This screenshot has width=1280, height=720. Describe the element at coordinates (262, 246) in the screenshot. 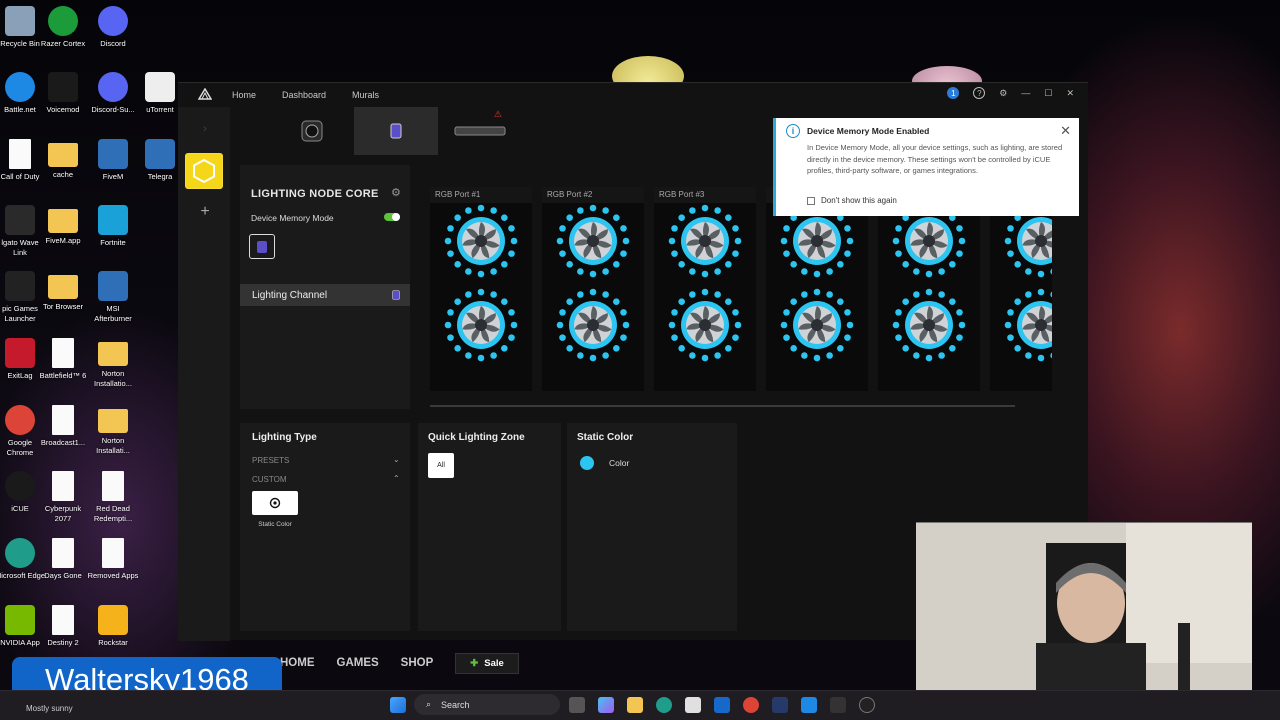

I see `device-memory-button` at that location.